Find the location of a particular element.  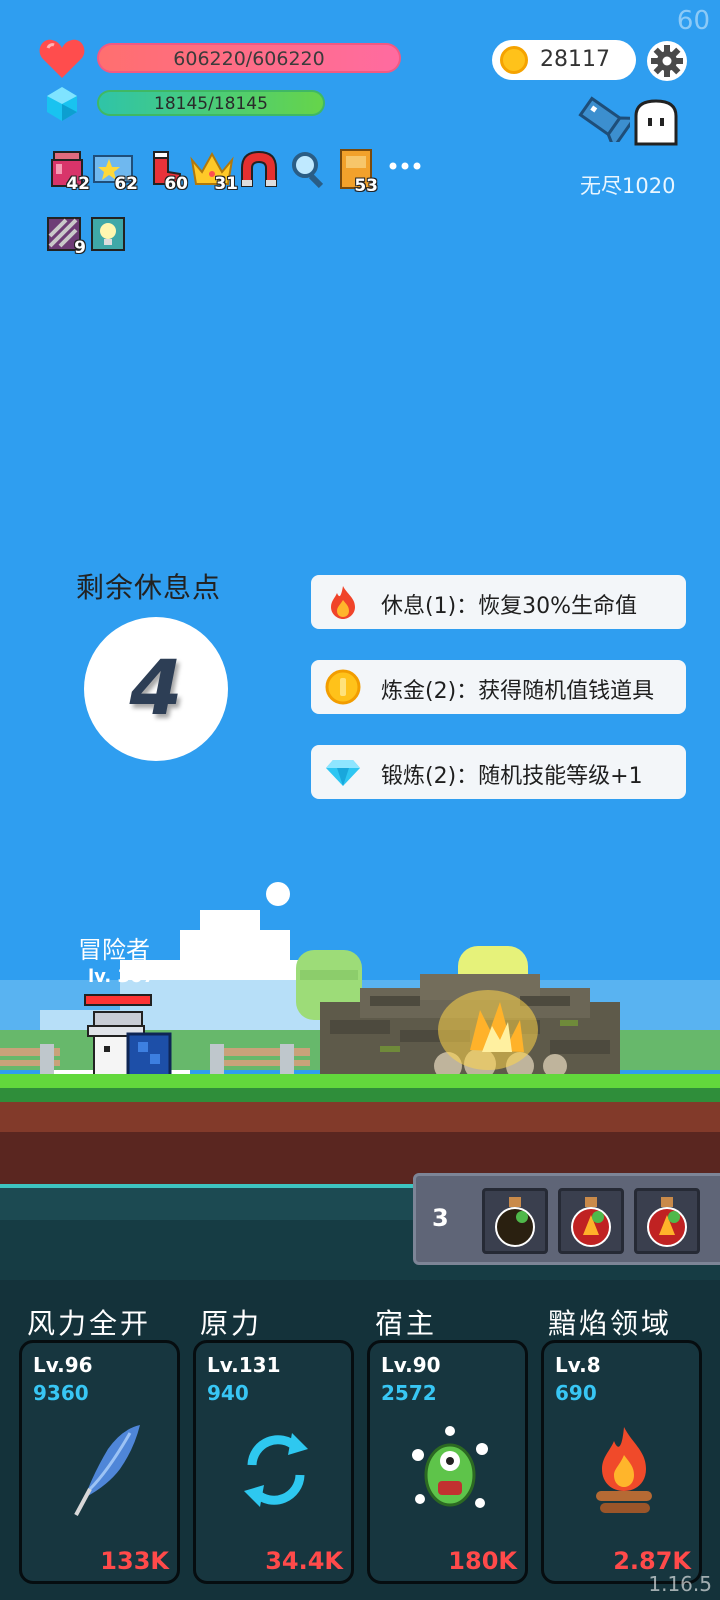

skill-name: 原力 is located at coordinates (231, 1323).